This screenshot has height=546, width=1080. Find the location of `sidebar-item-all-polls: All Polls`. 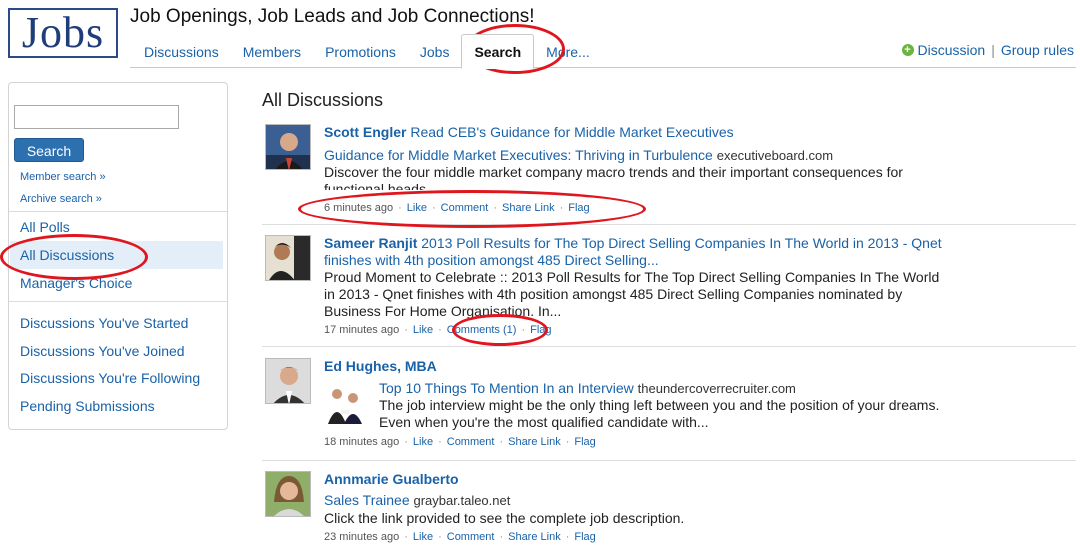

sidebar-item-all-polls: All Polls is located at coordinates (45, 227).